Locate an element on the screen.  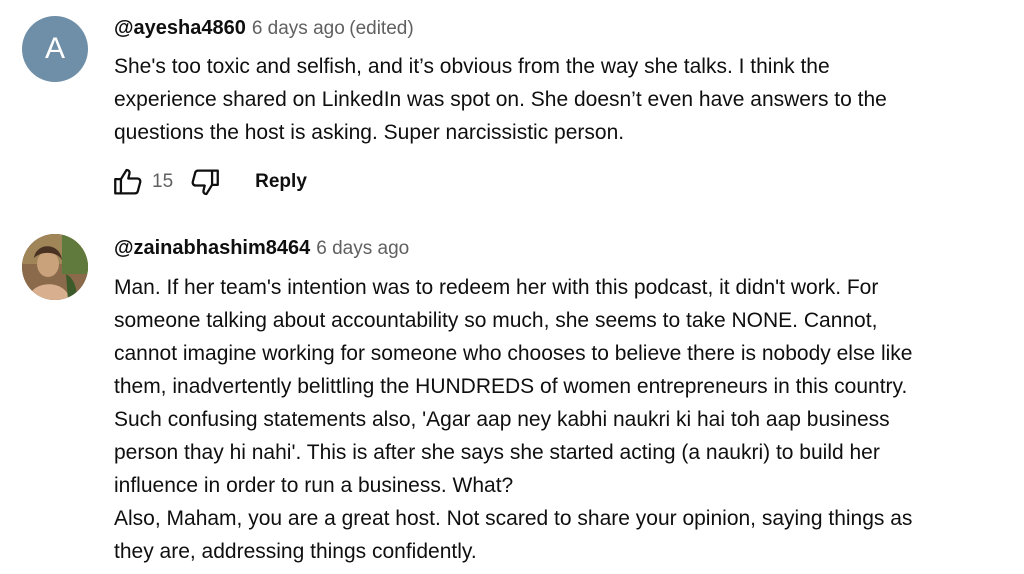
edited-label: (edited) is located at coordinates (381, 28).